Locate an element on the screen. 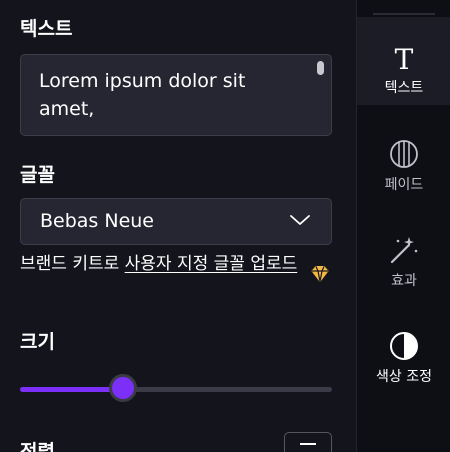 This screenshot has width=450, height=452. upload-custom-font-link: 사용자 지정 글꼴 업로드 is located at coordinates (211, 264).